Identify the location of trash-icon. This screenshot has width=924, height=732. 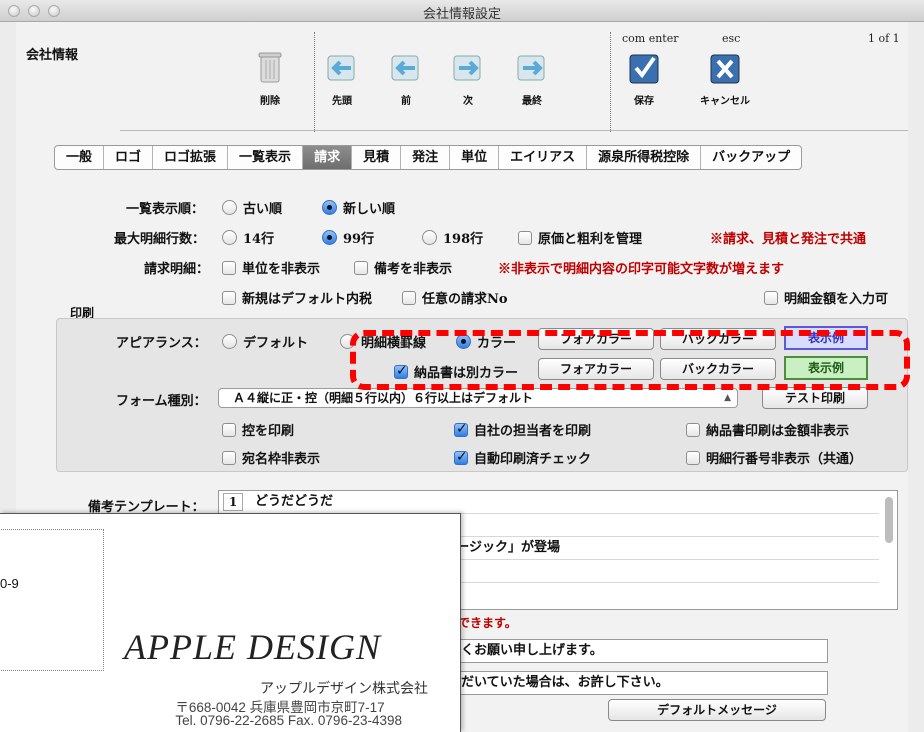
(270, 68).